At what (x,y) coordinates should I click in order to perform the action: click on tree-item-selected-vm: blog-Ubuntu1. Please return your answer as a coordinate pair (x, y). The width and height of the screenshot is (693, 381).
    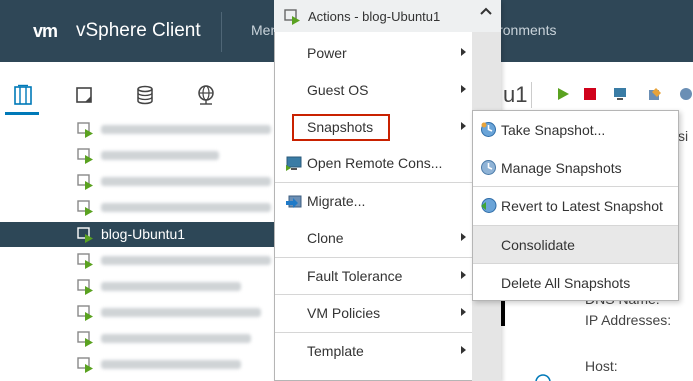
    Looking at the image, I should click on (137, 234).